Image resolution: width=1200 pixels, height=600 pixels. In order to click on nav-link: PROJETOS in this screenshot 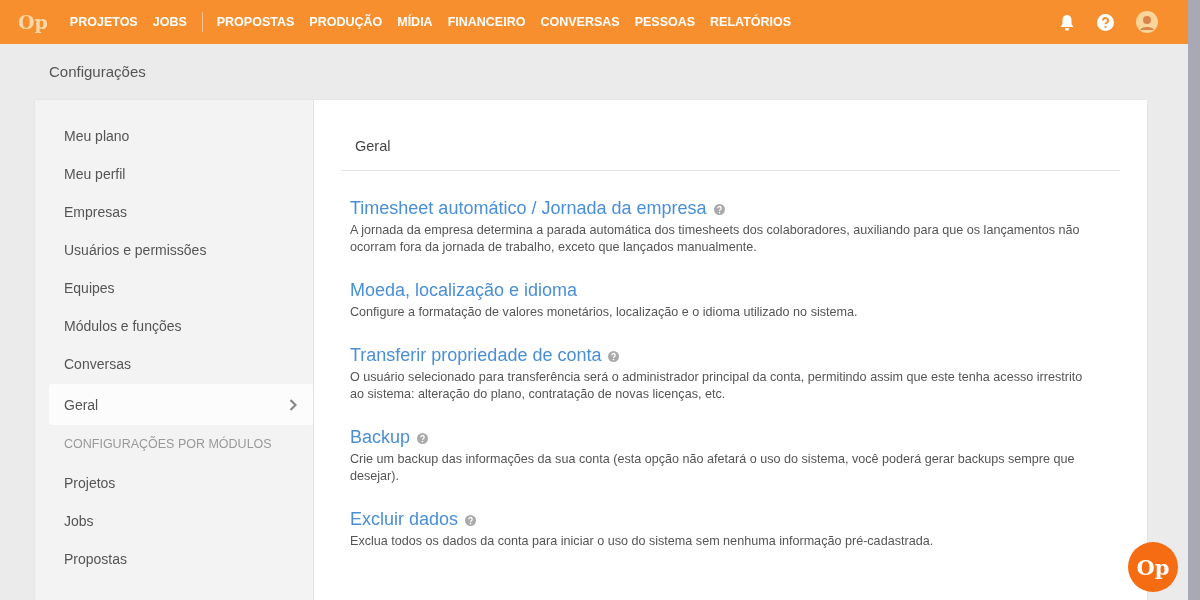, I will do `click(103, 22)`.